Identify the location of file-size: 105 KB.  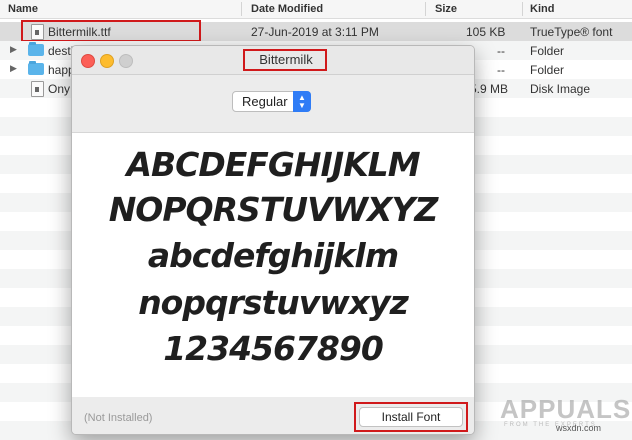
(486, 32).